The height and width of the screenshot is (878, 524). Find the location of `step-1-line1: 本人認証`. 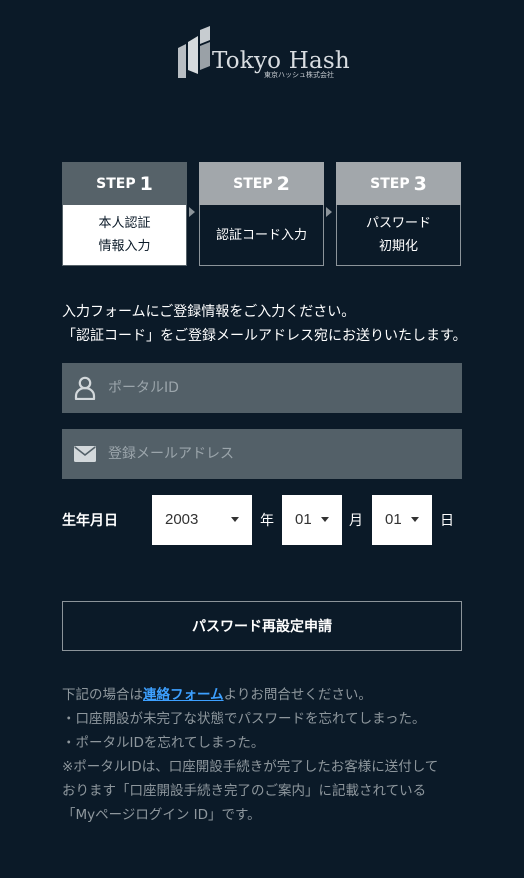

step-1-line1: 本人認証 is located at coordinates (124, 223).